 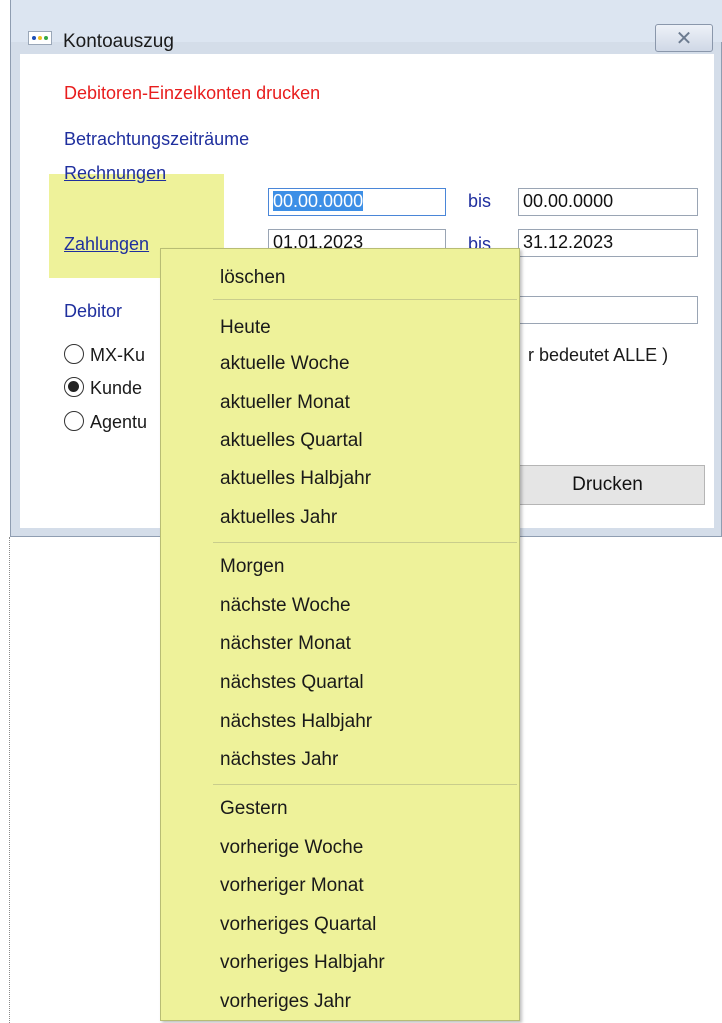 I want to click on radio-mx-kunde, so click(x=74, y=354).